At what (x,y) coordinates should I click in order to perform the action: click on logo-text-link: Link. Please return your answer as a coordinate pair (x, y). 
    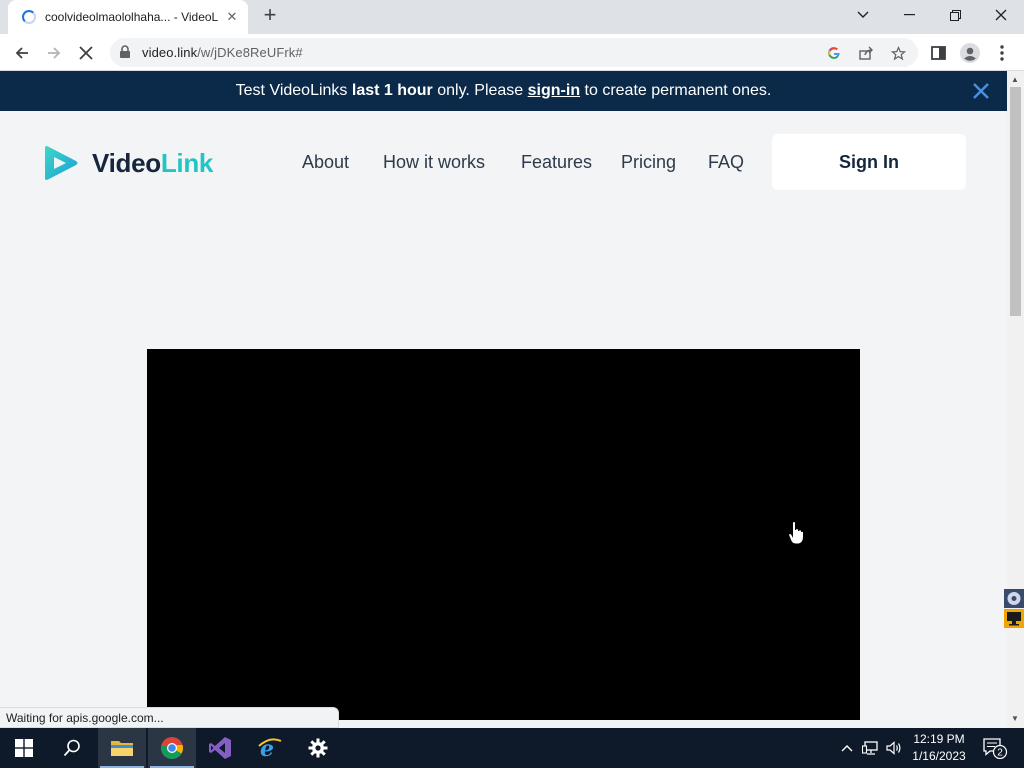
    Looking at the image, I should click on (187, 162).